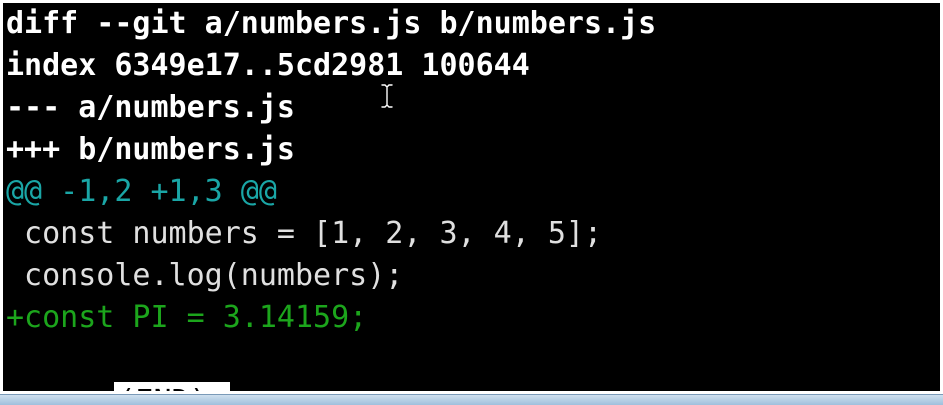 This screenshot has height=405, width=943. What do you see at coordinates (387, 96) in the screenshot?
I see `text-cursor-icon` at bounding box center [387, 96].